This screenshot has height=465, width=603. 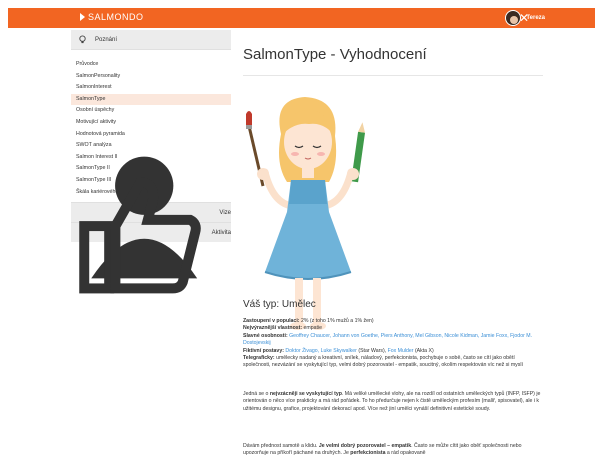 What do you see at coordinates (535, 18) in the screenshot?
I see `user-name: Tereza` at bounding box center [535, 18].